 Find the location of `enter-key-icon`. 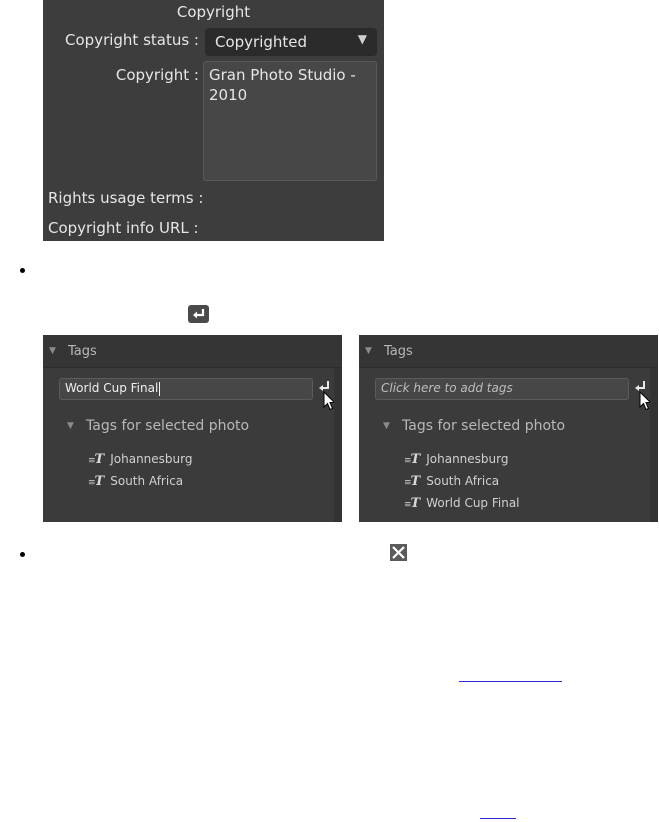

enter-key-icon is located at coordinates (198, 314).